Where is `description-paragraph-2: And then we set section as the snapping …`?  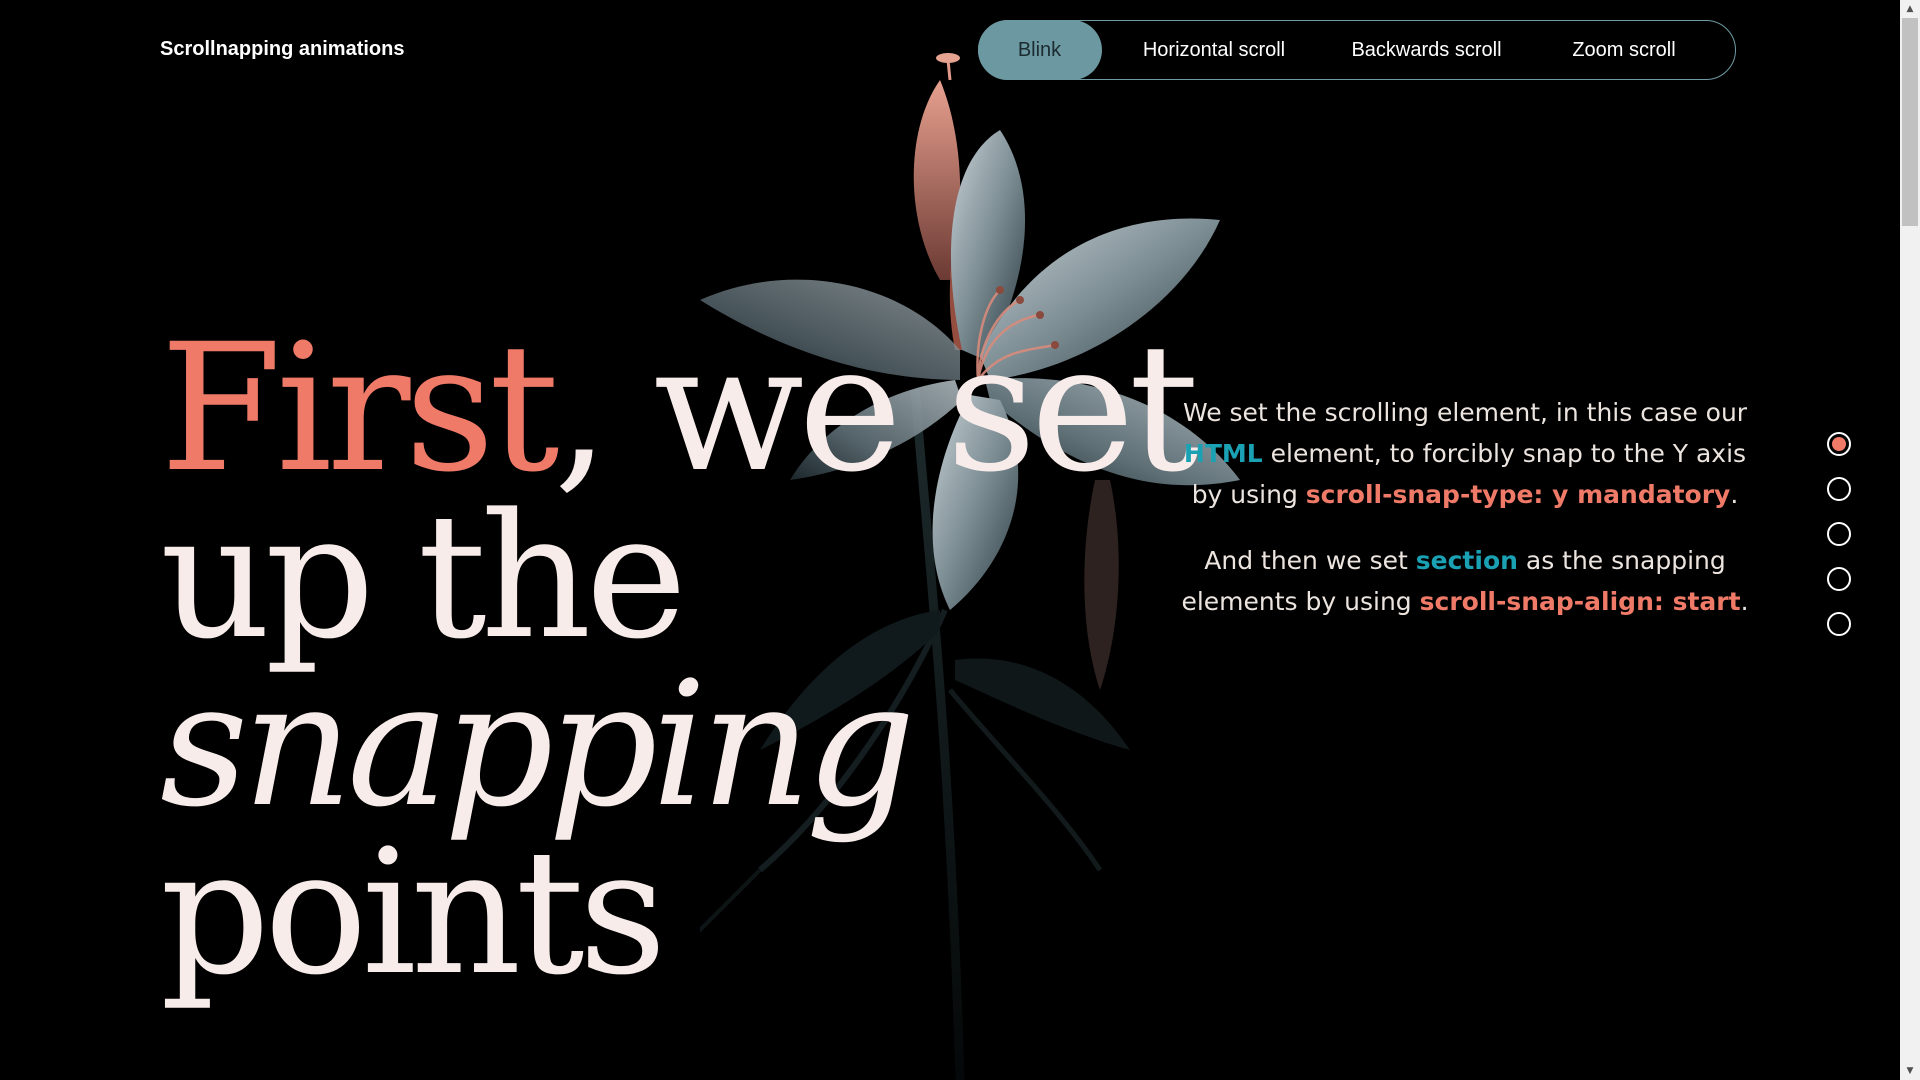
description-paragraph-2: And then we set section as the snapping … is located at coordinates (1465, 581).